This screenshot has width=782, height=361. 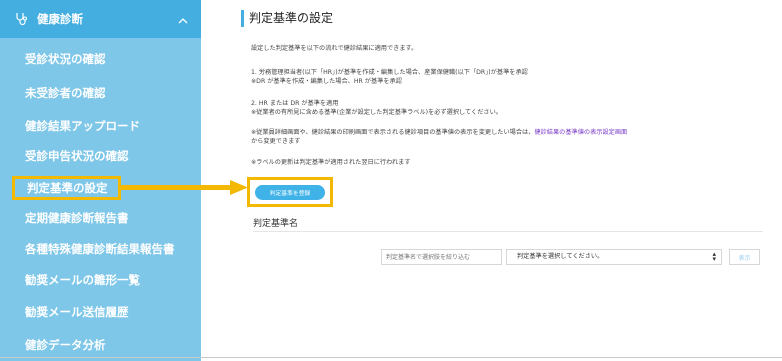 I want to click on sidebar-item-label: 各種特殊健康診断結果報告書, so click(x=100, y=249).